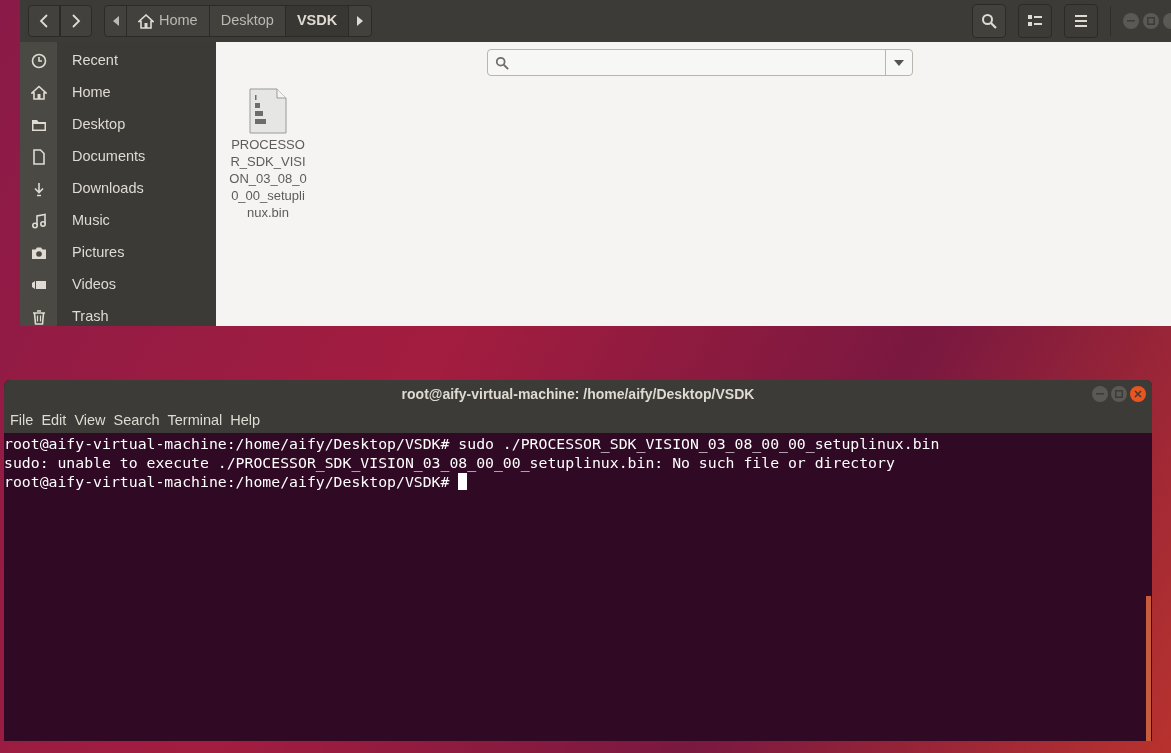 The image size is (1171, 753). I want to click on terminal-line: root@aify-virtual-machine:/home/aify/Desktop/VSDK#, so click(227, 481).